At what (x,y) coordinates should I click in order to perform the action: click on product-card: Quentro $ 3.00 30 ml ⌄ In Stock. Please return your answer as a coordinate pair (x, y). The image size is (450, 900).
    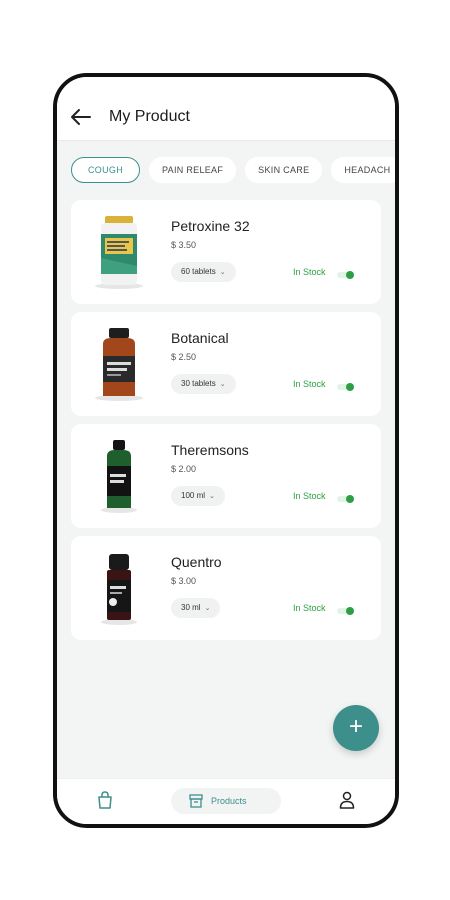
    Looking at the image, I should click on (226, 588).